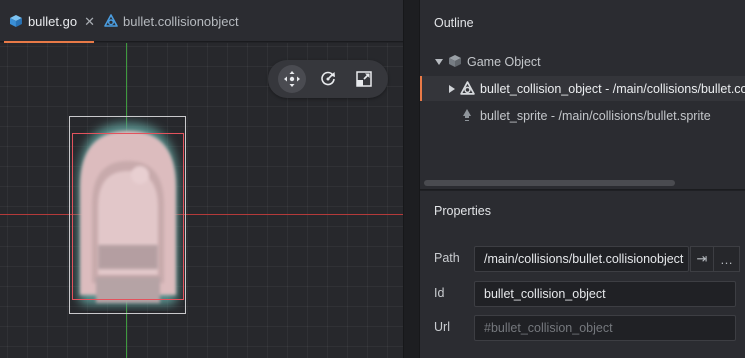 The height and width of the screenshot is (358, 745). Describe the element at coordinates (549, 183) in the screenshot. I see `outline-horizontal-scrollbar` at that location.